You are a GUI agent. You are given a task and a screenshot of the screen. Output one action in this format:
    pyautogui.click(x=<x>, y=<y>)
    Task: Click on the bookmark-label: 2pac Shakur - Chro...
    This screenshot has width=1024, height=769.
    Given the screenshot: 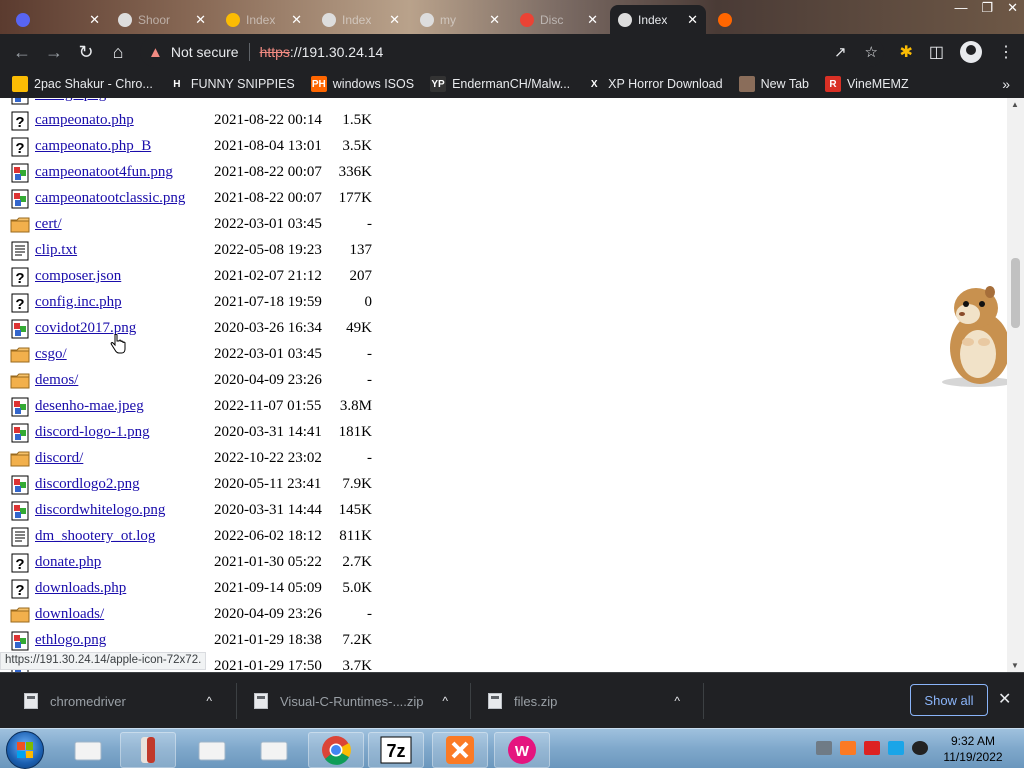 What is the action you would take?
    pyautogui.click(x=93, y=84)
    